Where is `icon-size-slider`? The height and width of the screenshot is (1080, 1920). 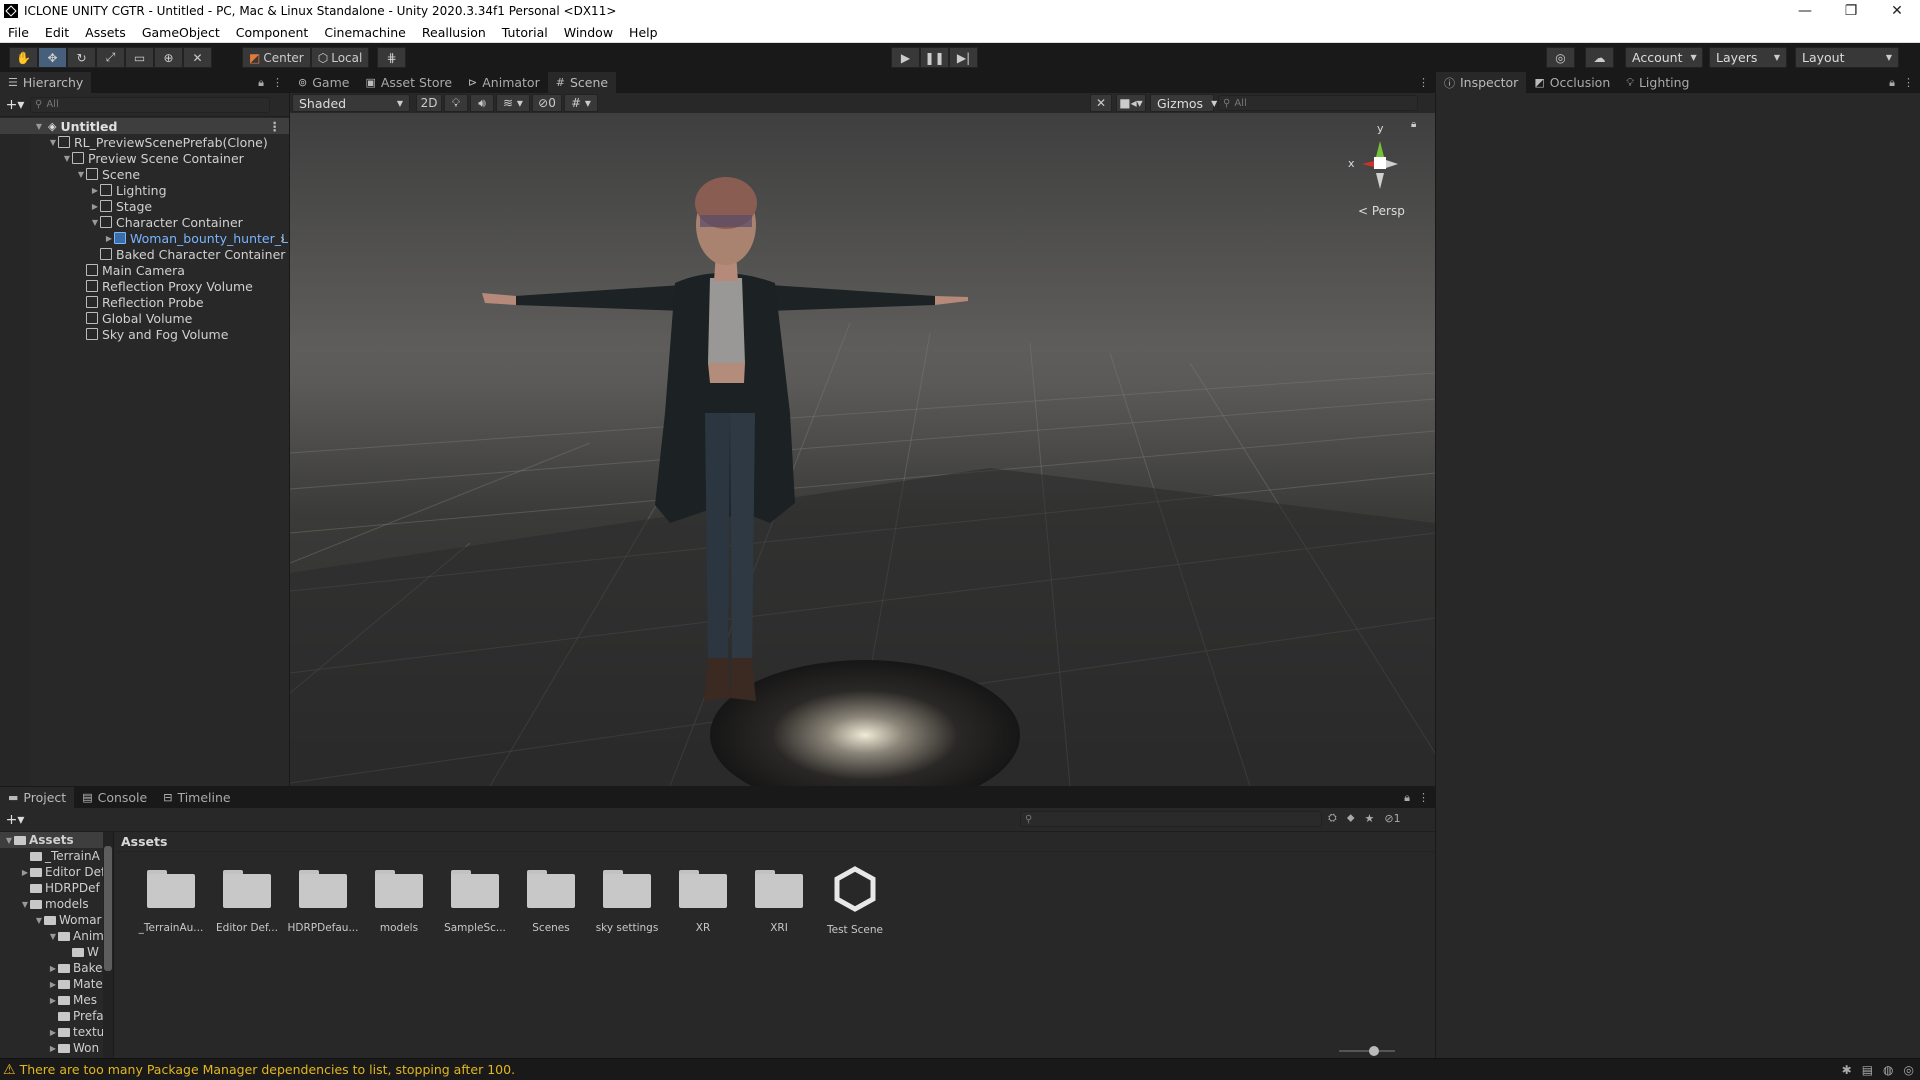 icon-size-slider is located at coordinates (1367, 1051).